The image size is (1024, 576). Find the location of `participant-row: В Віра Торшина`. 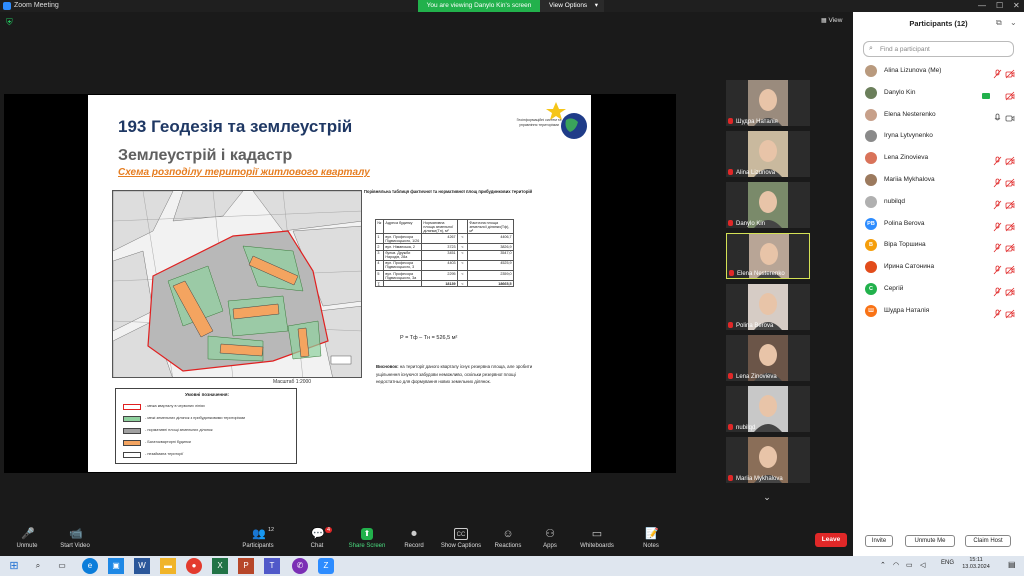

participant-row: В Віра Торшина is located at coordinates (938, 245).